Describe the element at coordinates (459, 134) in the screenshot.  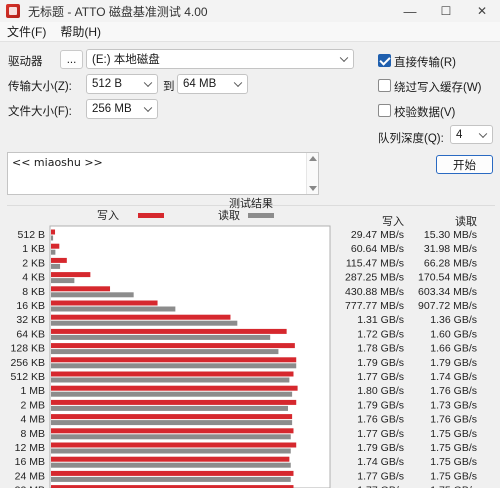
I see `queue-depth-value: 4` at that location.